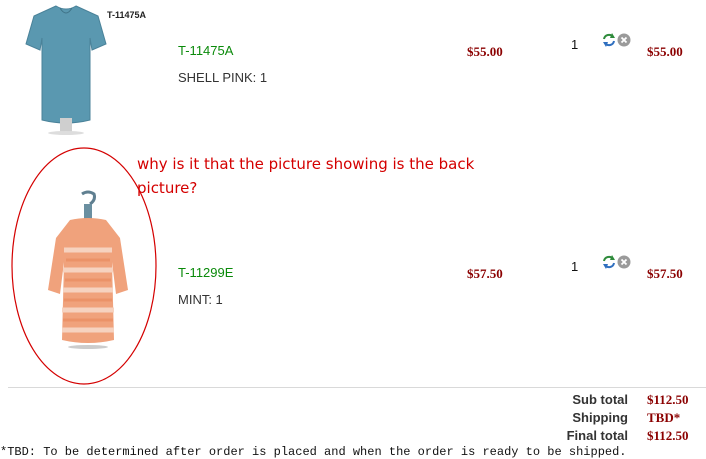 Image resolution: width=706 pixels, height=459 pixels. Describe the element at coordinates (597, 435) in the screenshot. I see `final-total-label: Final total` at that location.